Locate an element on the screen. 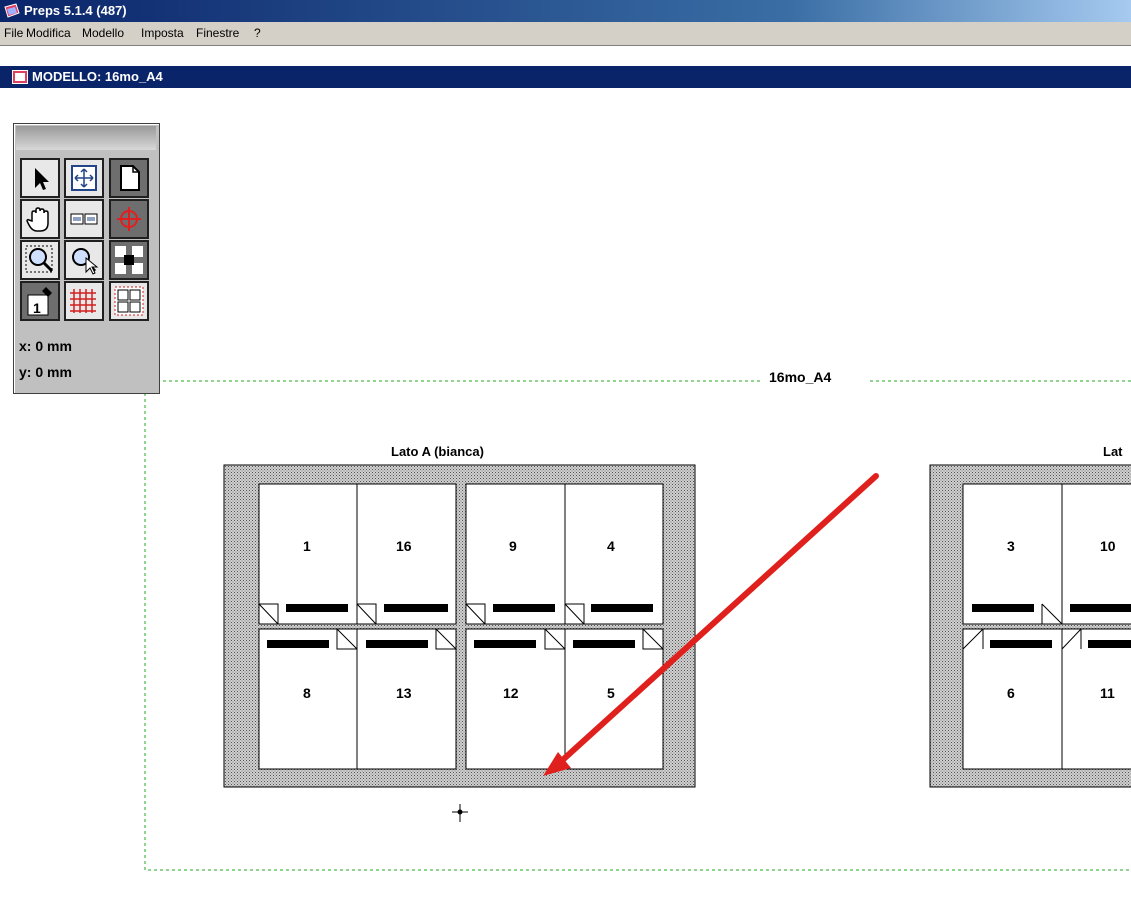  gutter-tool-icon is located at coordinates (84, 219).